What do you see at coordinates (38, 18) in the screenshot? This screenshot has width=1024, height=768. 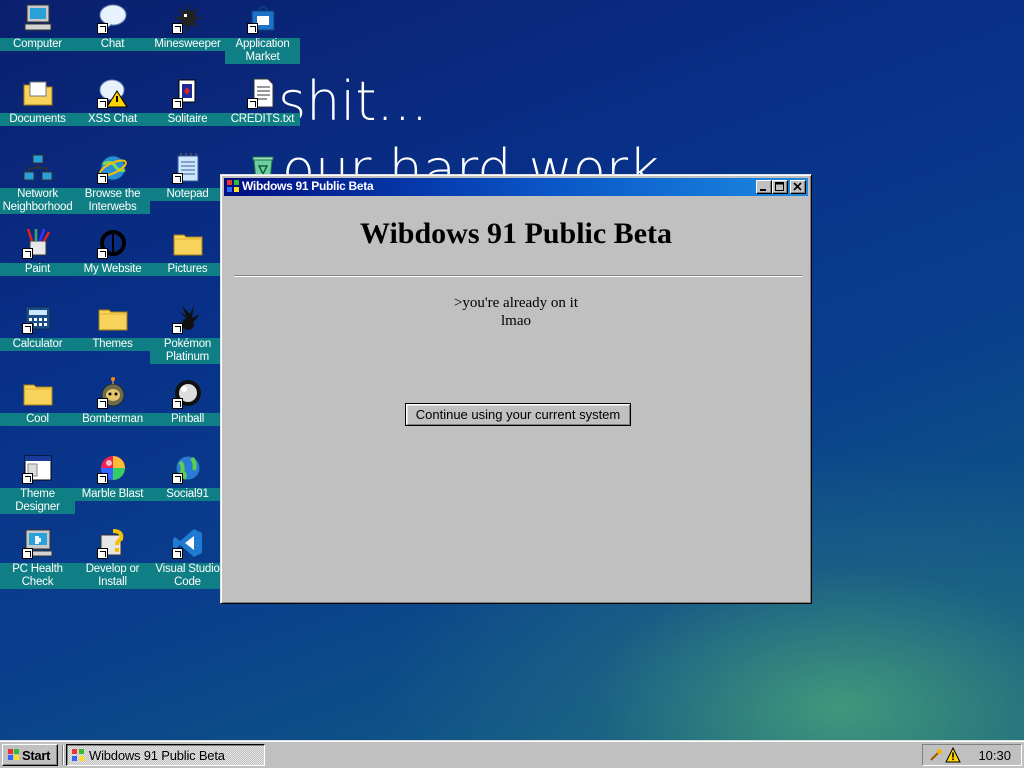 I see `computer-icon` at bounding box center [38, 18].